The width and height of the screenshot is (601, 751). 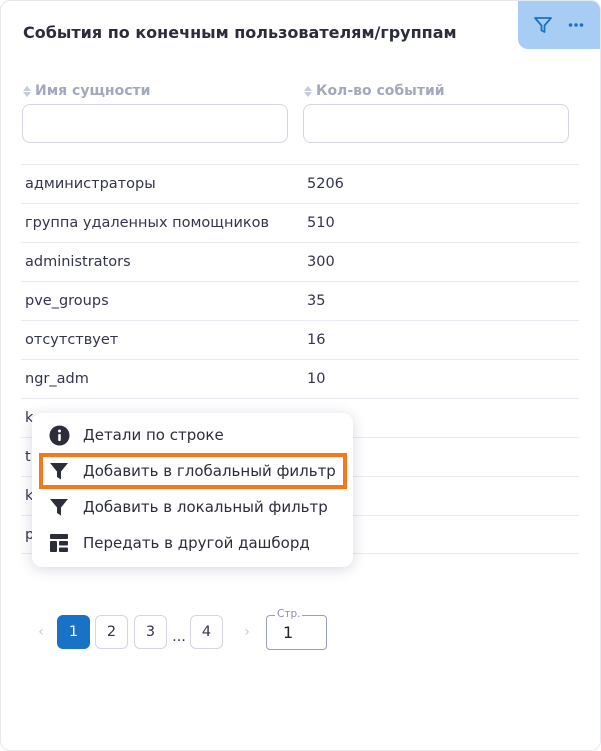 What do you see at coordinates (325, 184) in the screenshot?
I see `cell-count: 5206` at bounding box center [325, 184].